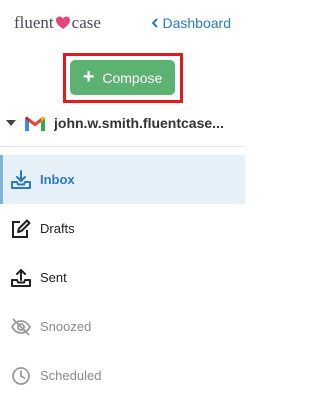 This screenshot has width=320, height=403. Describe the element at coordinates (35, 123) in the screenshot. I see `gmail-icon` at that location.